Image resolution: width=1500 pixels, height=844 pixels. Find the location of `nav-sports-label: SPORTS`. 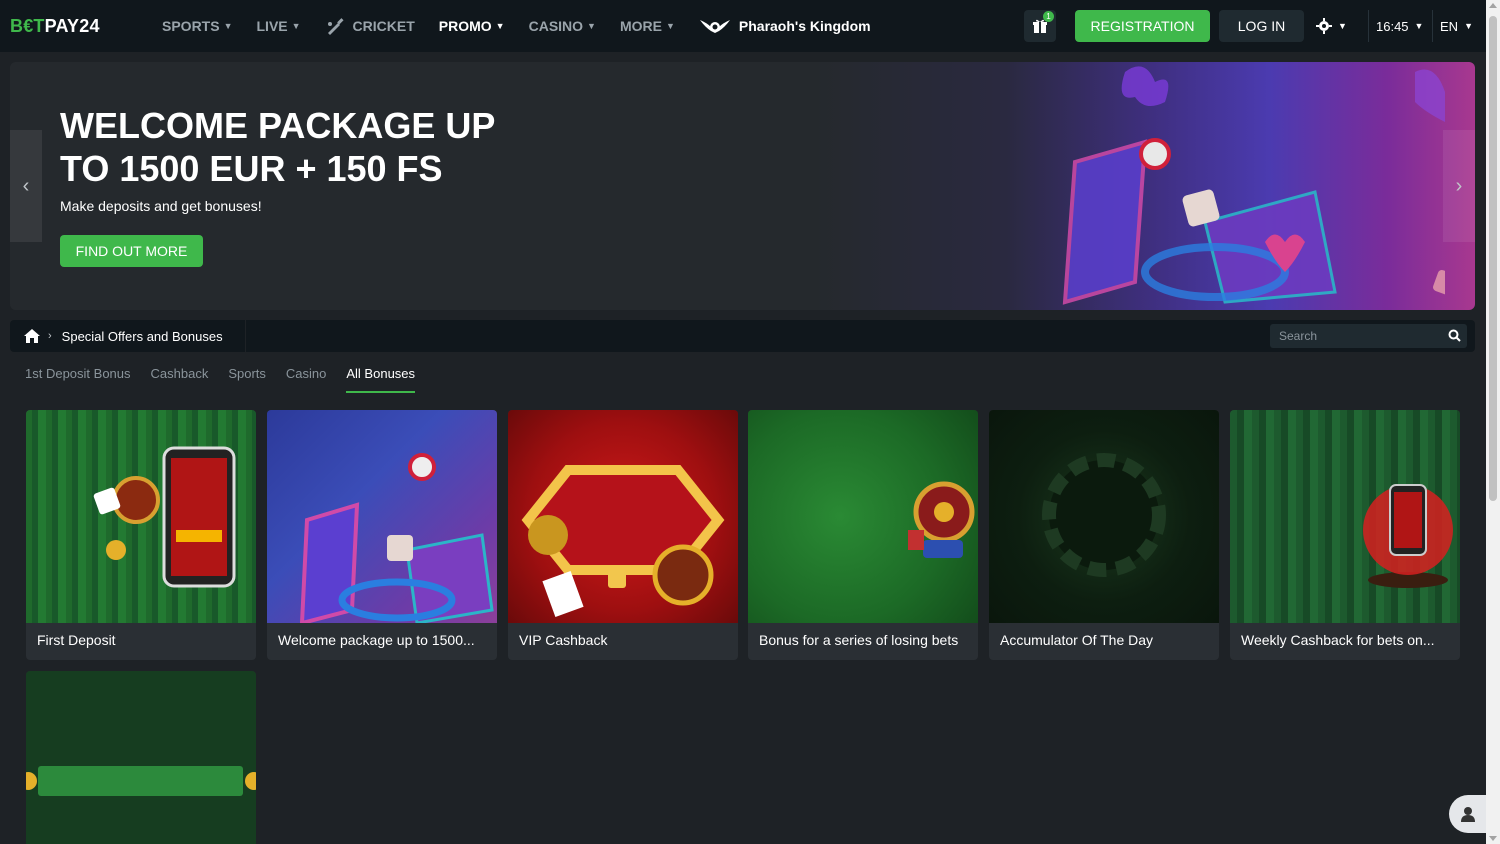

nav-sports-label: SPORTS is located at coordinates (191, 26).